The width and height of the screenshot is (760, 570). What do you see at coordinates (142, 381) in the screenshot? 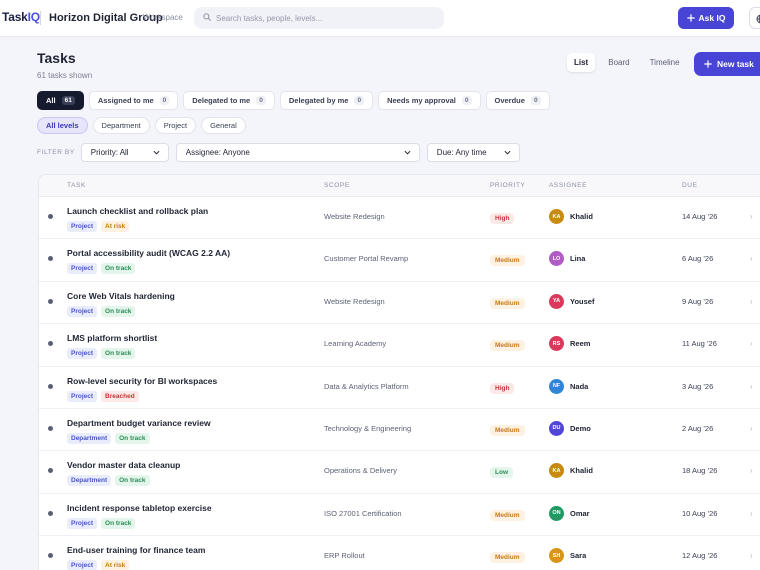
I see `task-title: Row-level security for BI workspaces` at bounding box center [142, 381].